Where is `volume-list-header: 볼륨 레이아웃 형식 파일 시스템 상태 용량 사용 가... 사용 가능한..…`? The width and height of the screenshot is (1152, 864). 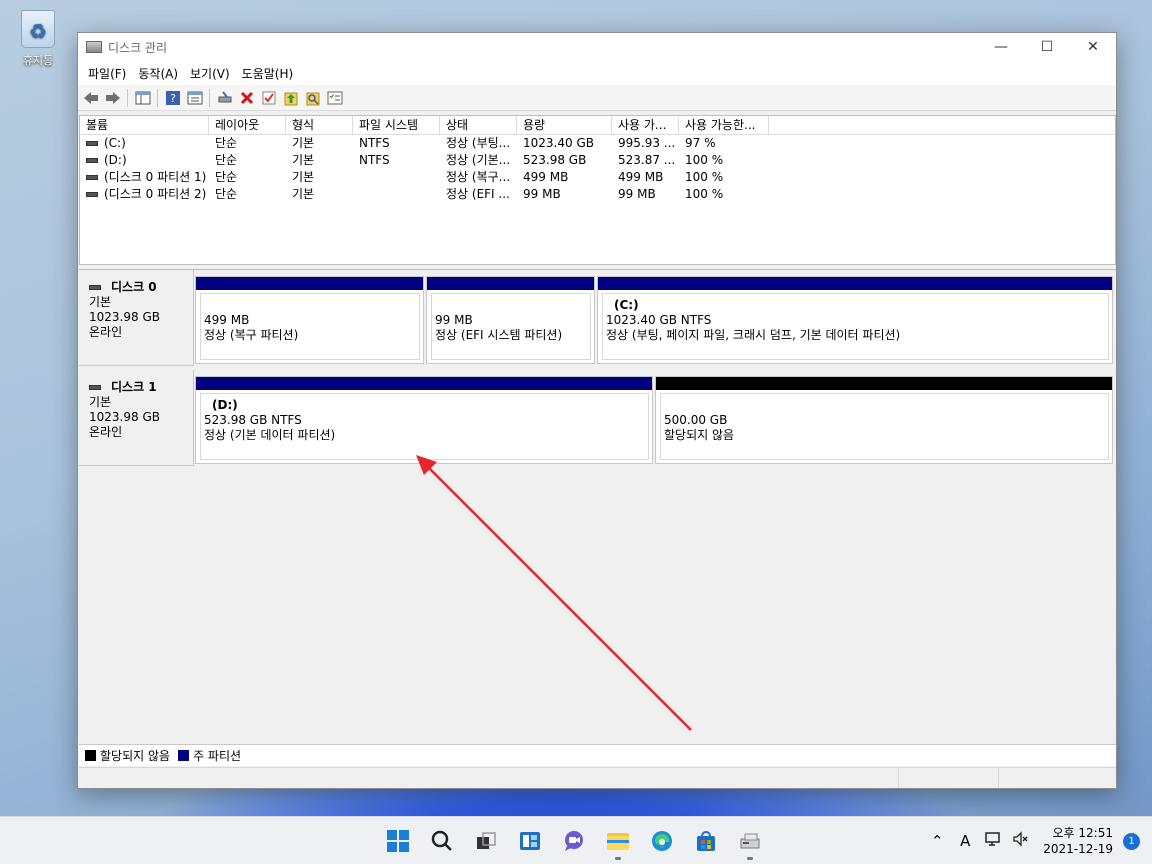
volume-list-header: 볼륨 레이아웃 형식 파일 시스템 상태 용량 사용 가... 사용 가능한..… is located at coordinates (597, 125).